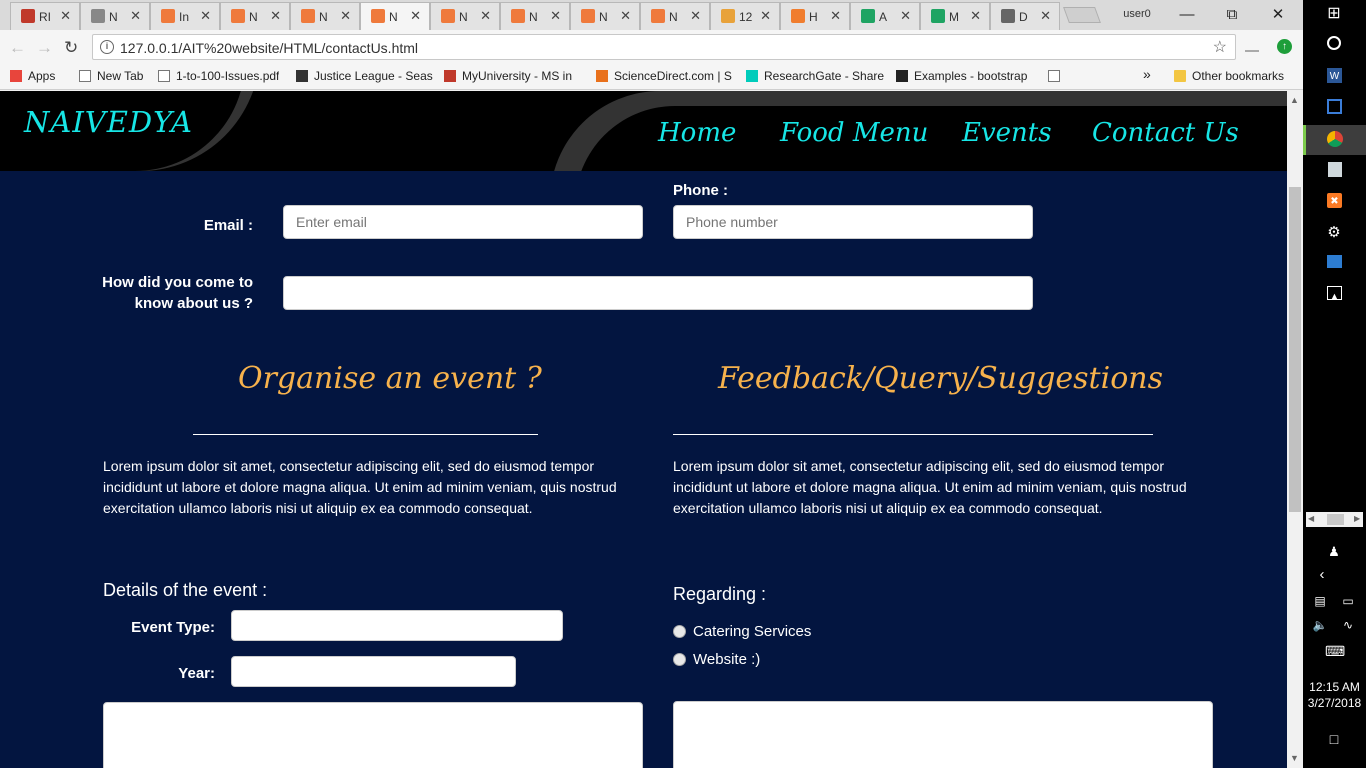  What do you see at coordinates (1025, 16) in the screenshot?
I see `browser-tab: D ✕` at bounding box center [1025, 16].